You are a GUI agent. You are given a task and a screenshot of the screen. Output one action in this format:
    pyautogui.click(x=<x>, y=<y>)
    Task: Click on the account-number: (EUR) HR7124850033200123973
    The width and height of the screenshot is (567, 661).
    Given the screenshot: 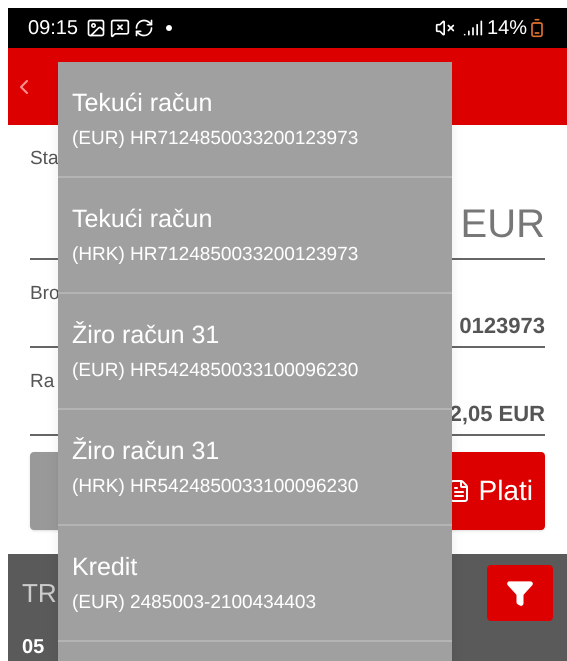 What is the action you would take?
    pyautogui.click(x=216, y=138)
    